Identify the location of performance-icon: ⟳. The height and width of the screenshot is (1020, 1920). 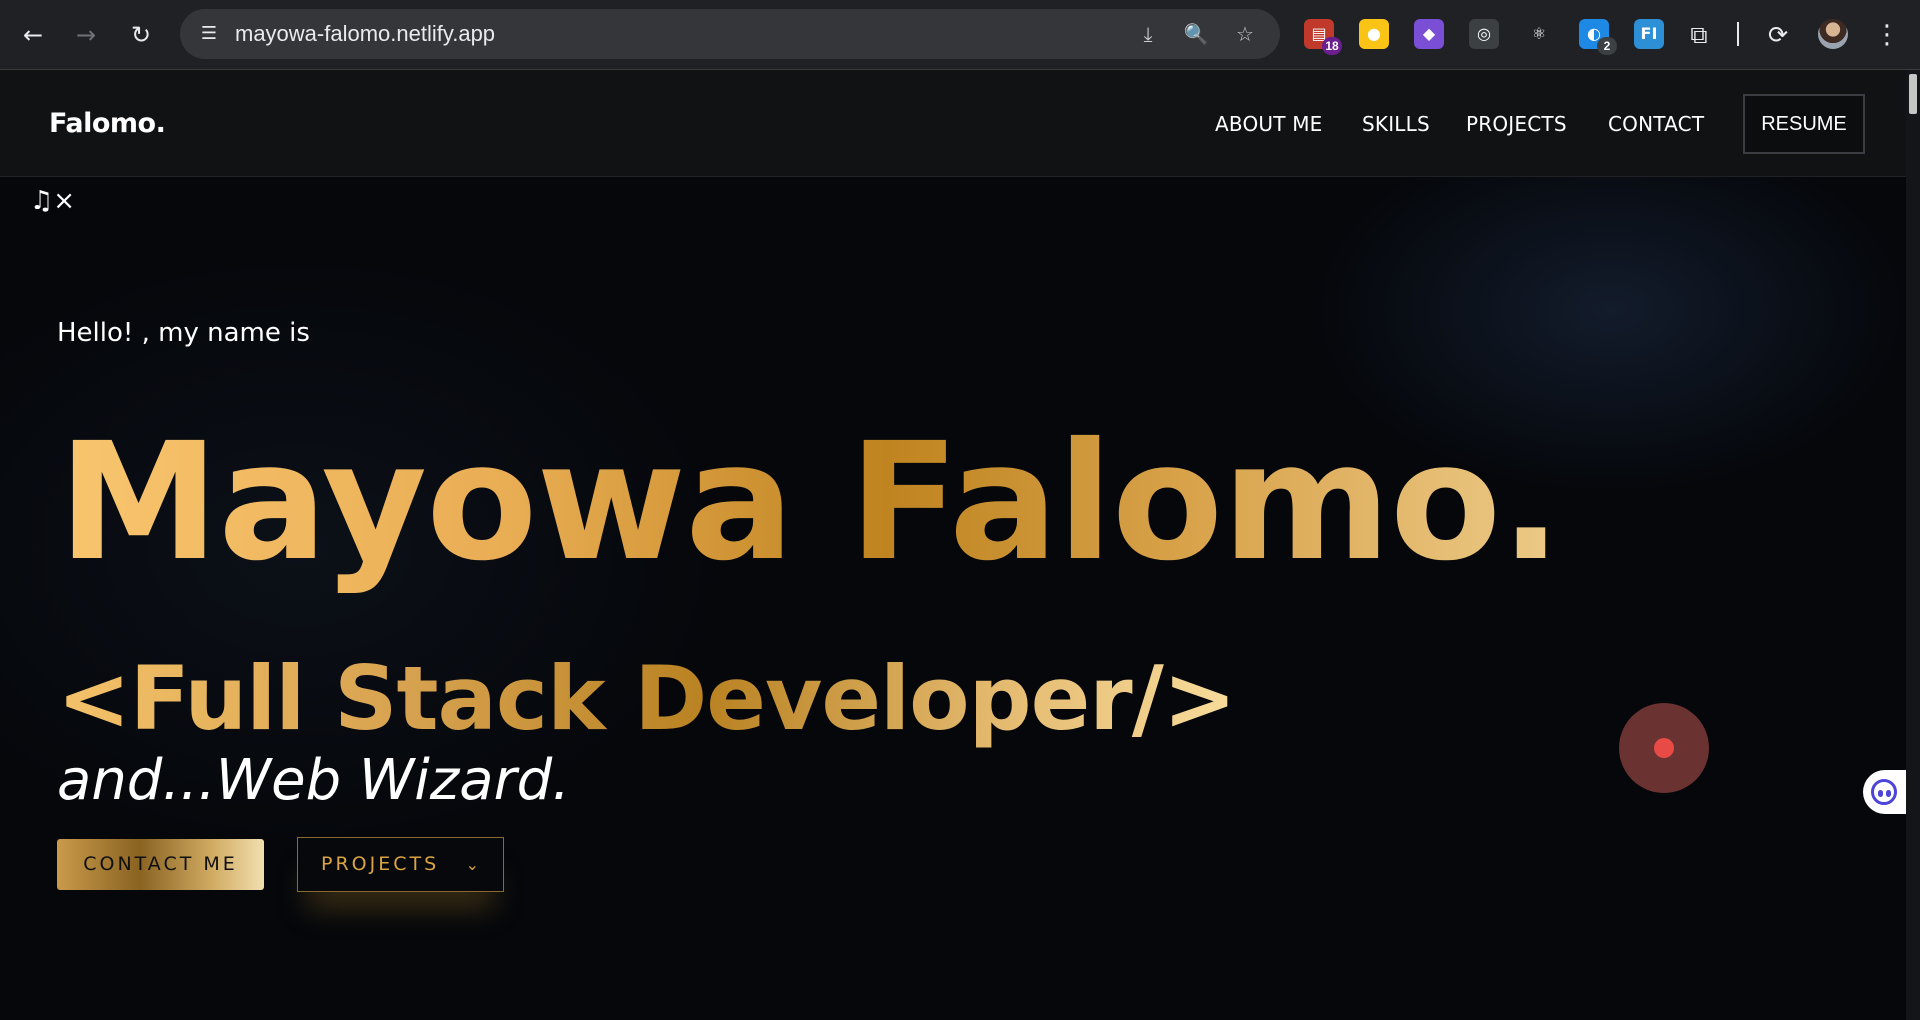
(1778, 35).